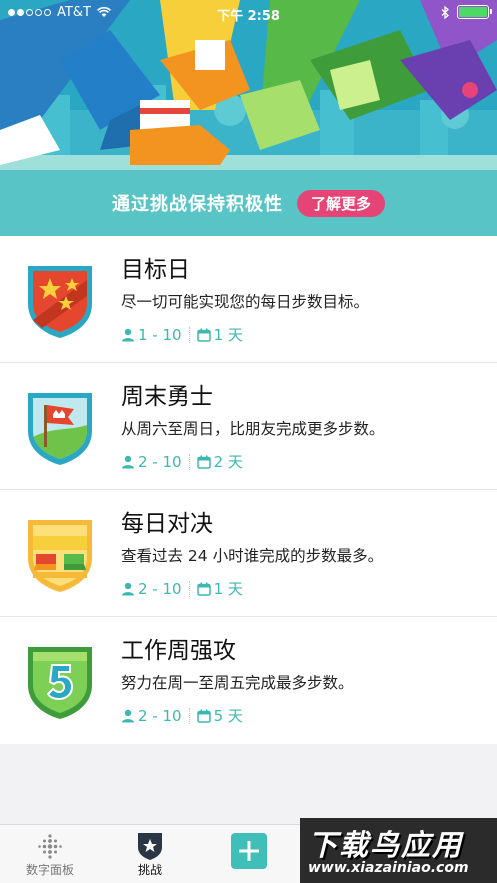 This screenshot has height=883, width=497. What do you see at coordinates (60, 429) in the screenshot?
I see `flag-badge-icon` at bounding box center [60, 429].